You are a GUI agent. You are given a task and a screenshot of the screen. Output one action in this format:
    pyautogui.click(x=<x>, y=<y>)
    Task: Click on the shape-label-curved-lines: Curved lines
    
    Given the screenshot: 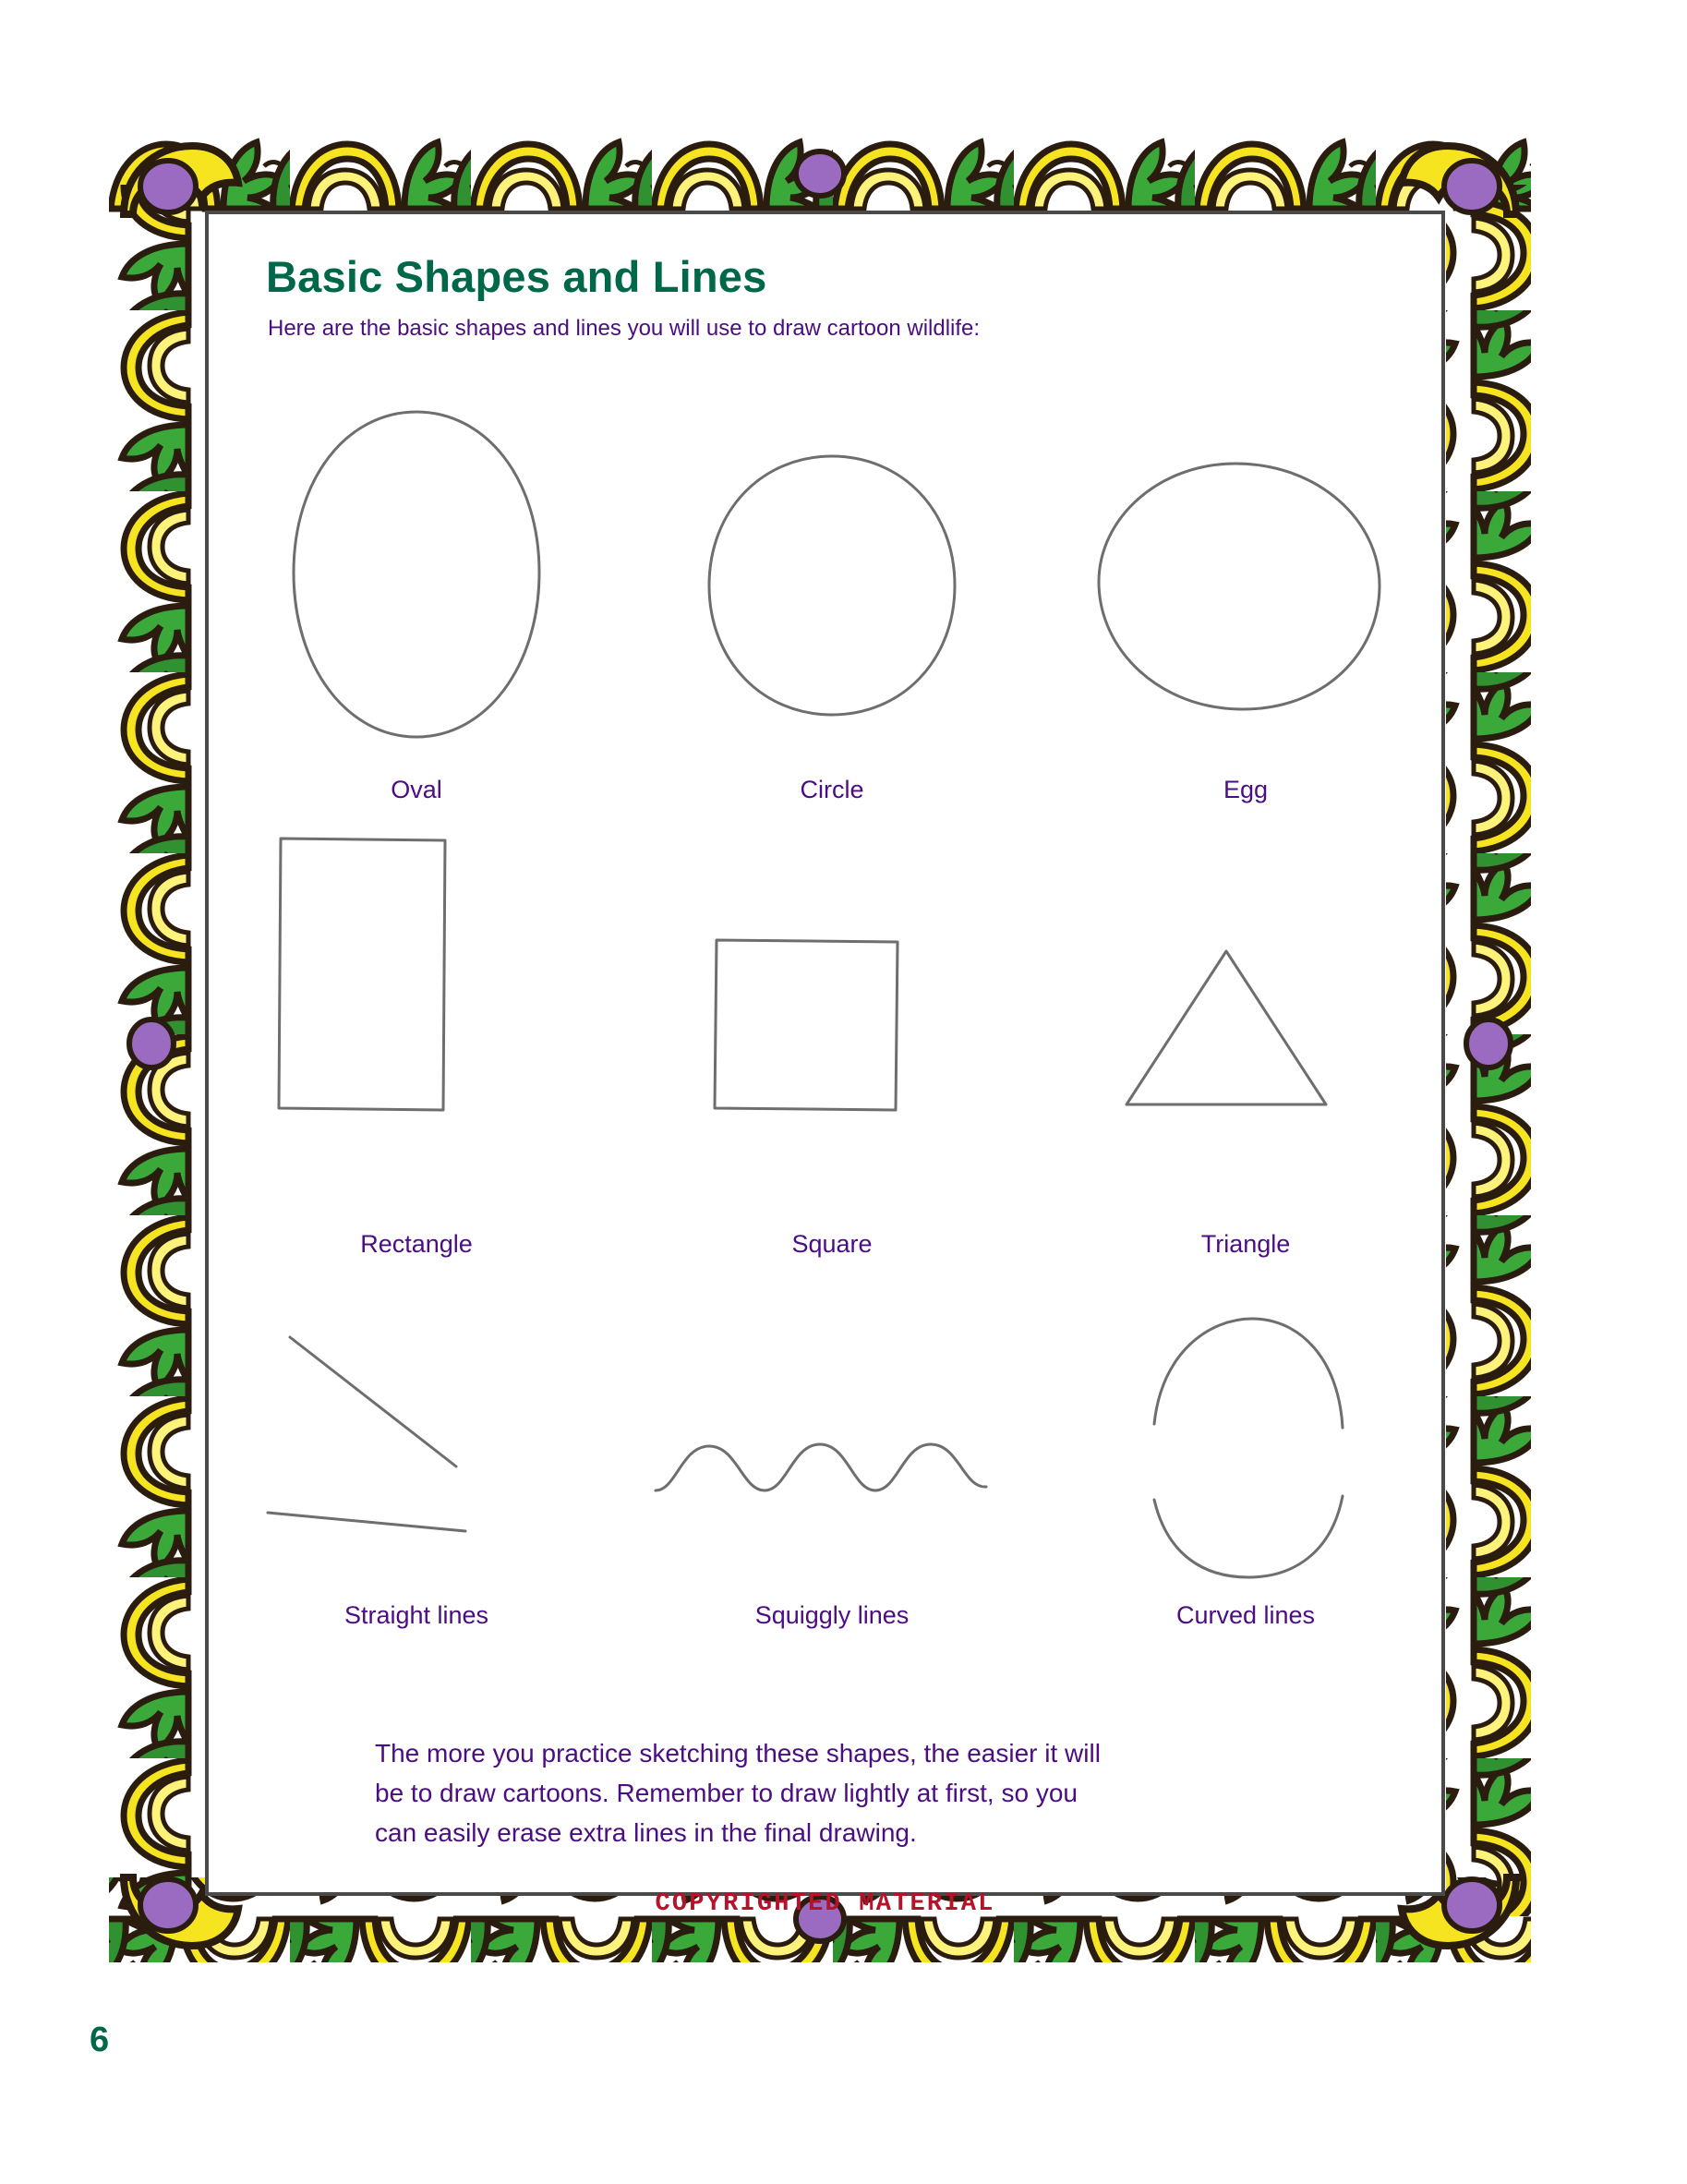 What is the action you would take?
    pyautogui.click(x=1245, y=1615)
    